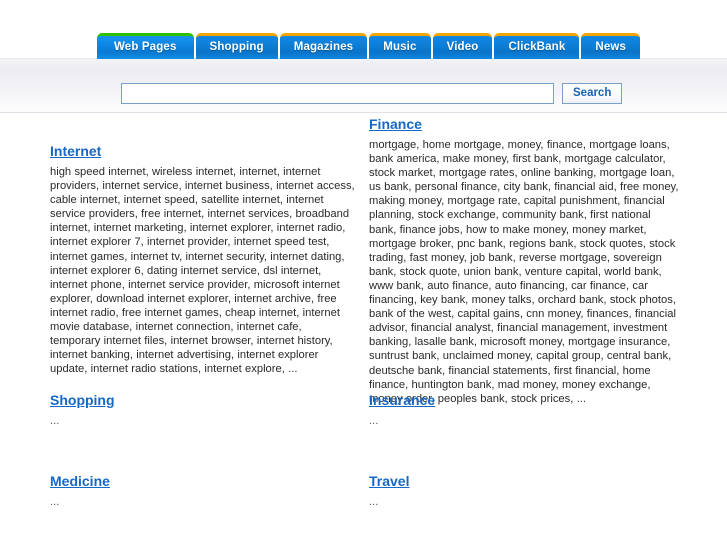 Image resolution: width=727 pixels, height=545 pixels. Describe the element at coordinates (402, 400) in the screenshot. I see `topic-link-insurance: Insurance` at that location.